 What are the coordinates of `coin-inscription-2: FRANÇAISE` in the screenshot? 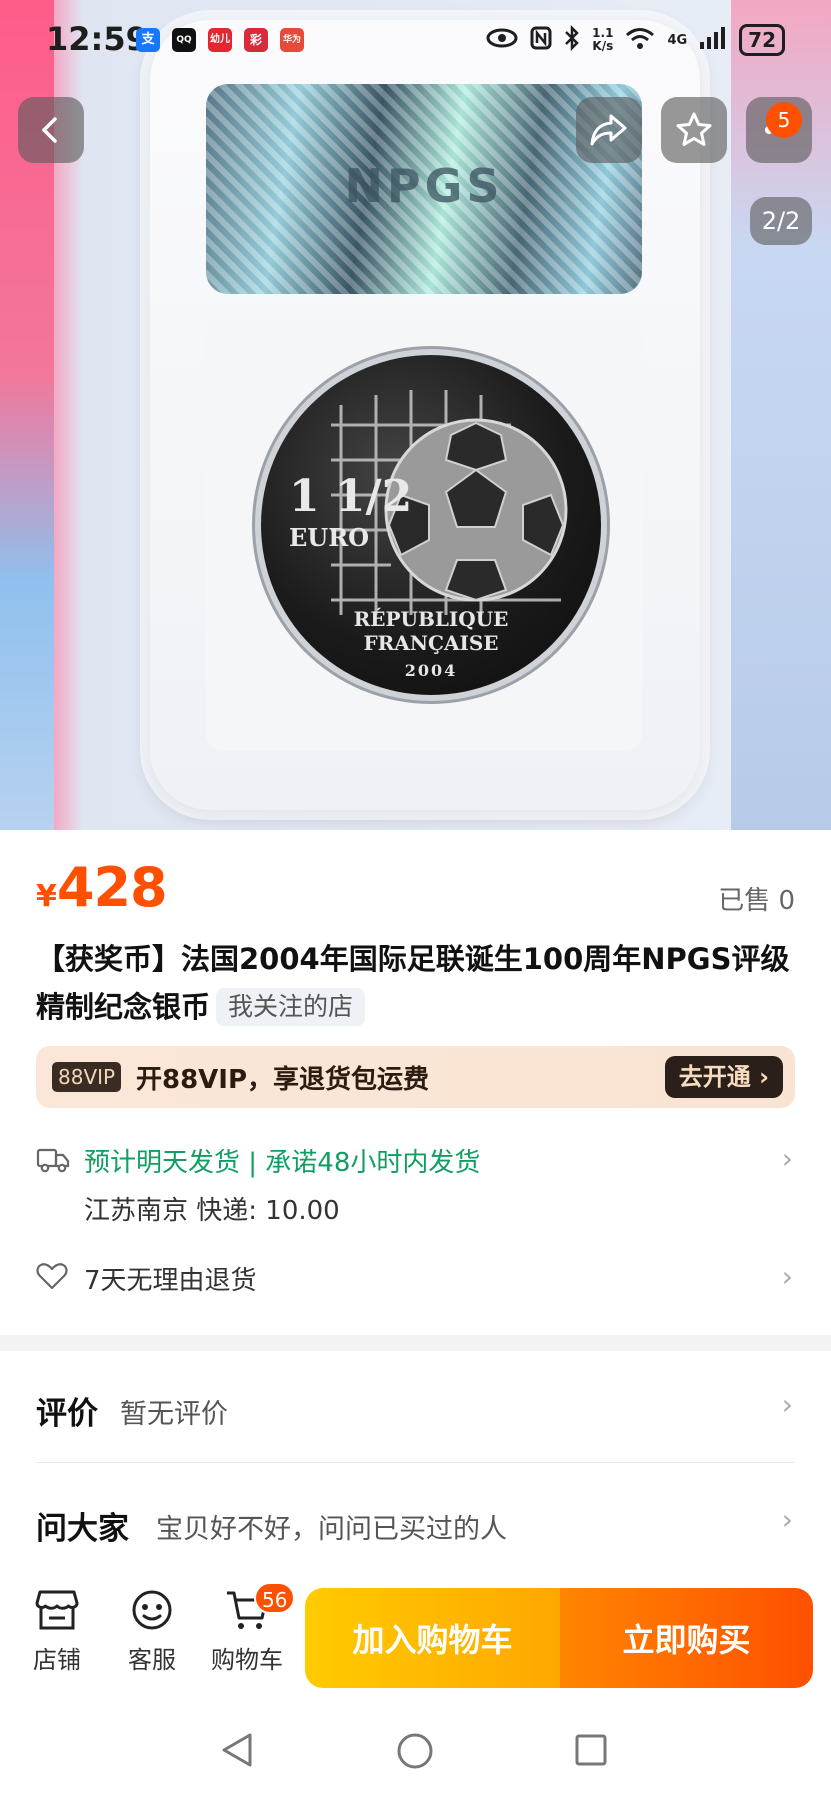 It's located at (431, 643).